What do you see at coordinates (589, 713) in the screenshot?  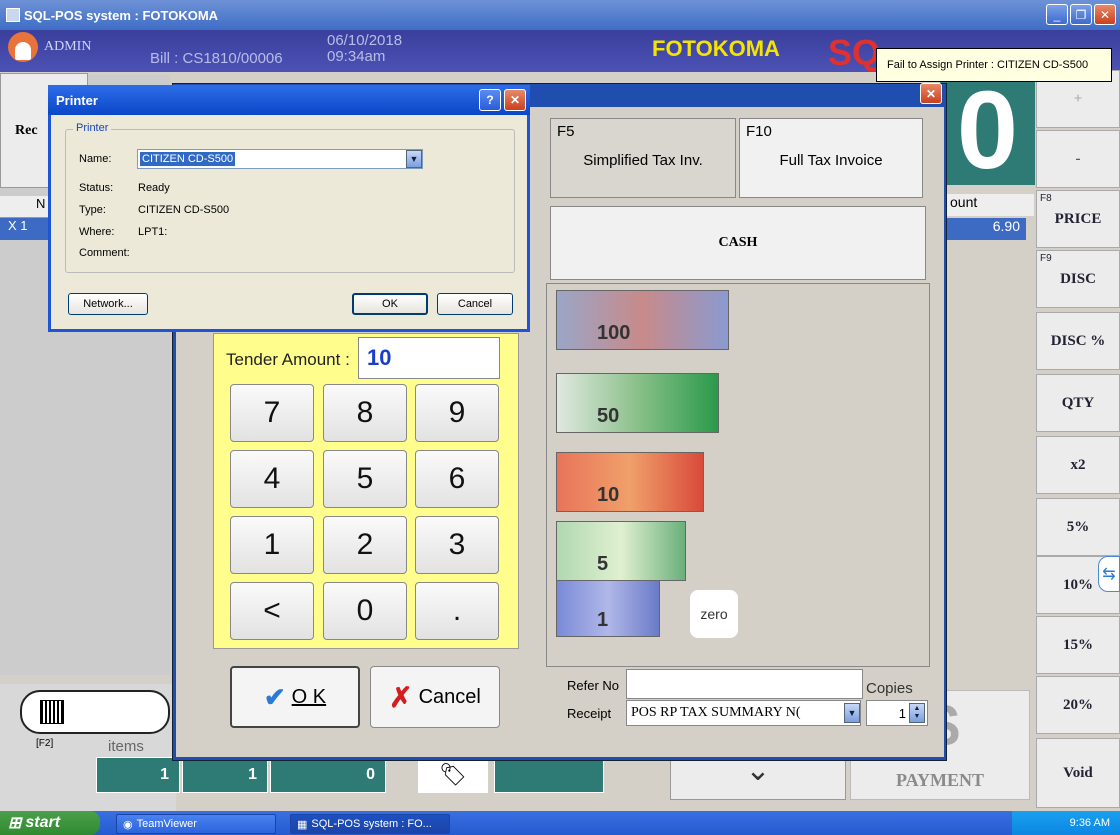 I see `receipt-label: Receipt` at bounding box center [589, 713].